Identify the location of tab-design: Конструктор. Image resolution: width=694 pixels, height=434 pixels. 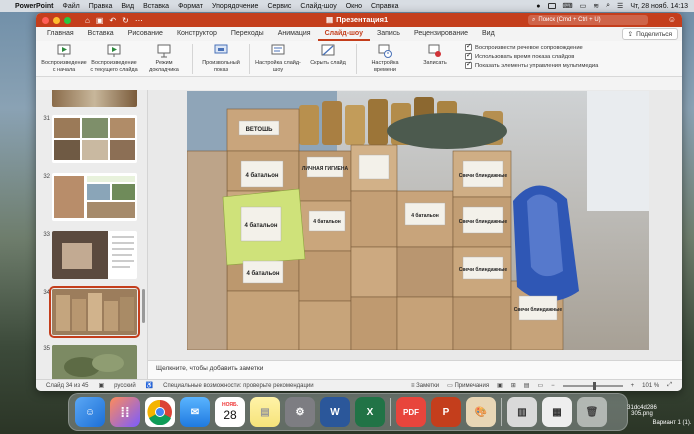
(197, 34).